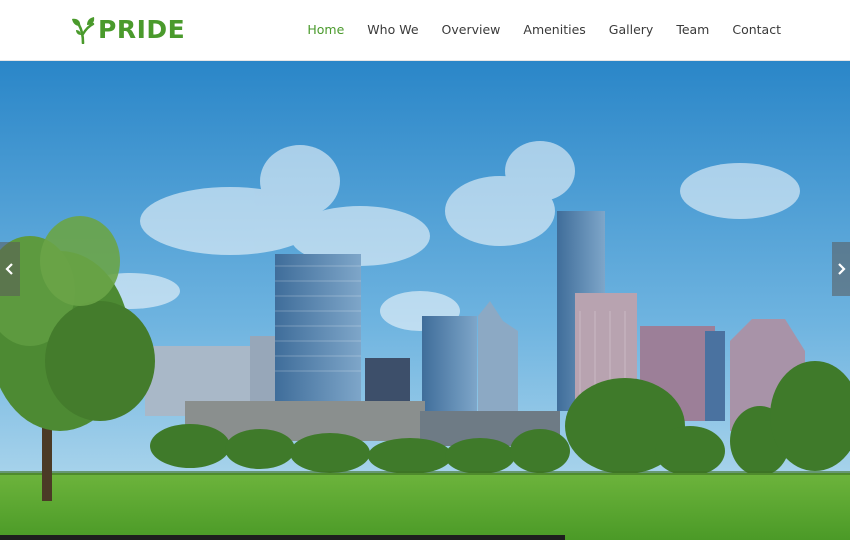 The width and height of the screenshot is (850, 540). I want to click on nav-contact: Contact, so click(756, 30).